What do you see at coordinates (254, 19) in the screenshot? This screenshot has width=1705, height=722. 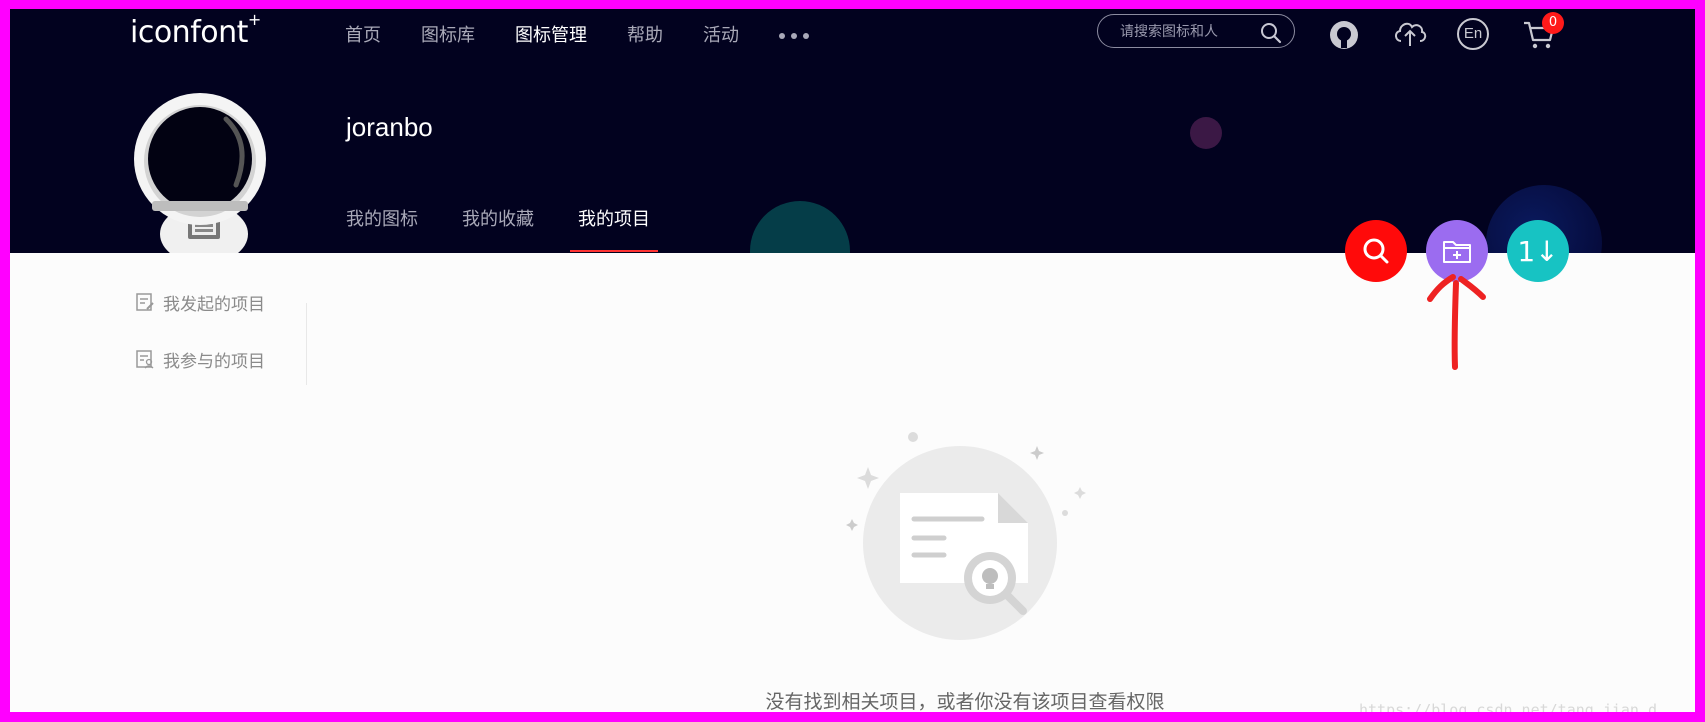 I see `logo-plus: +` at bounding box center [254, 19].